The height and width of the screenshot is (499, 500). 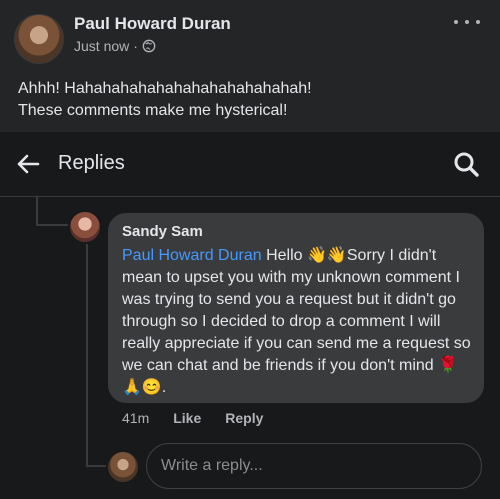 I want to click on comment-actions: 41m Like Reply, so click(x=192, y=418).